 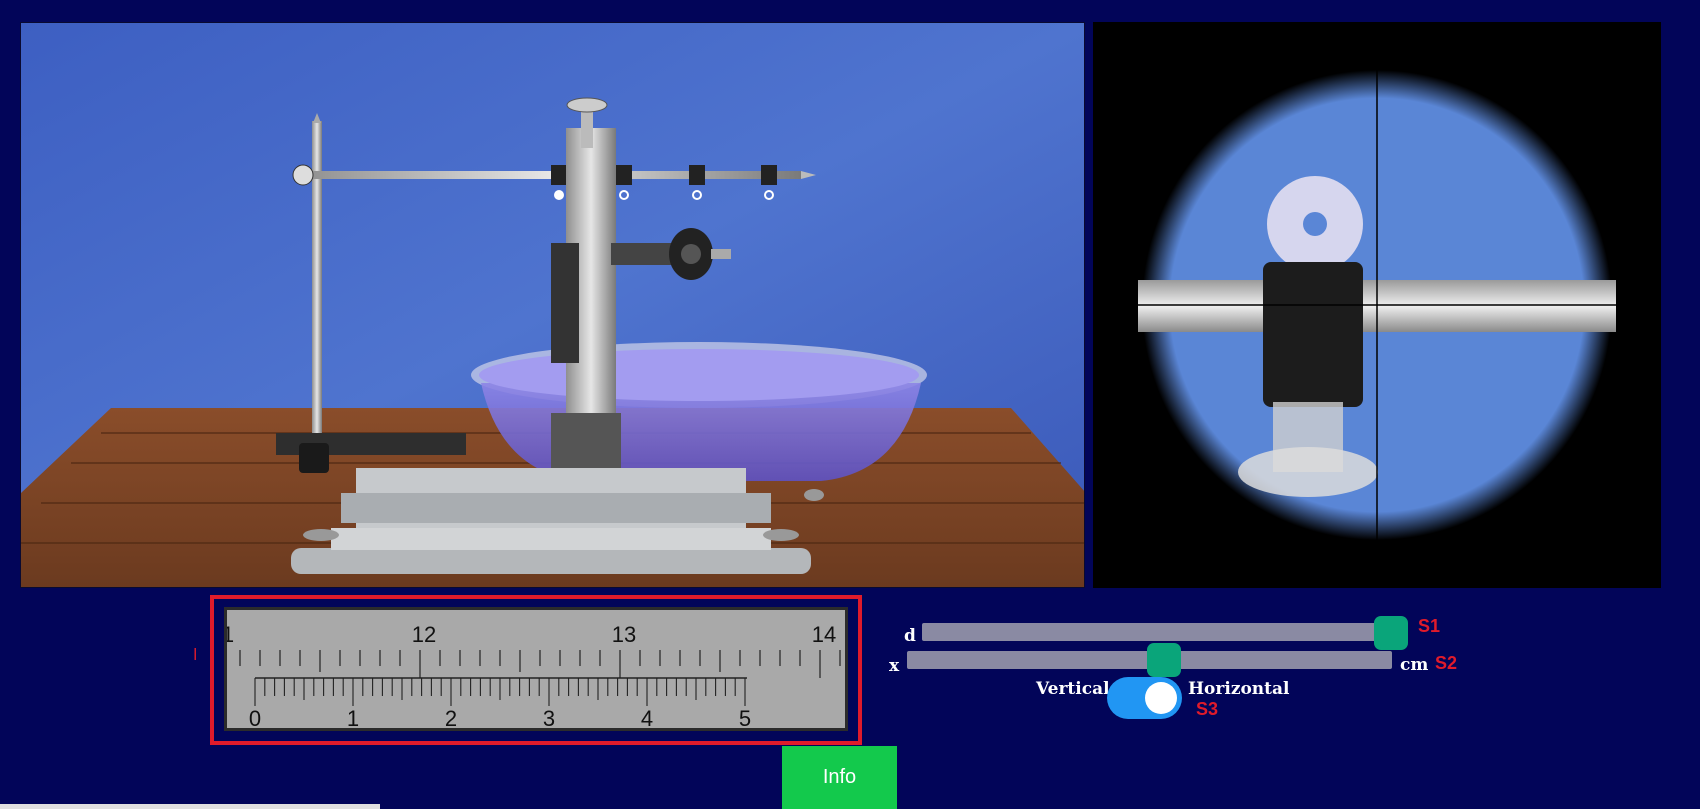 I want to click on main-scale-label: 14, so click(x=824, y=634).